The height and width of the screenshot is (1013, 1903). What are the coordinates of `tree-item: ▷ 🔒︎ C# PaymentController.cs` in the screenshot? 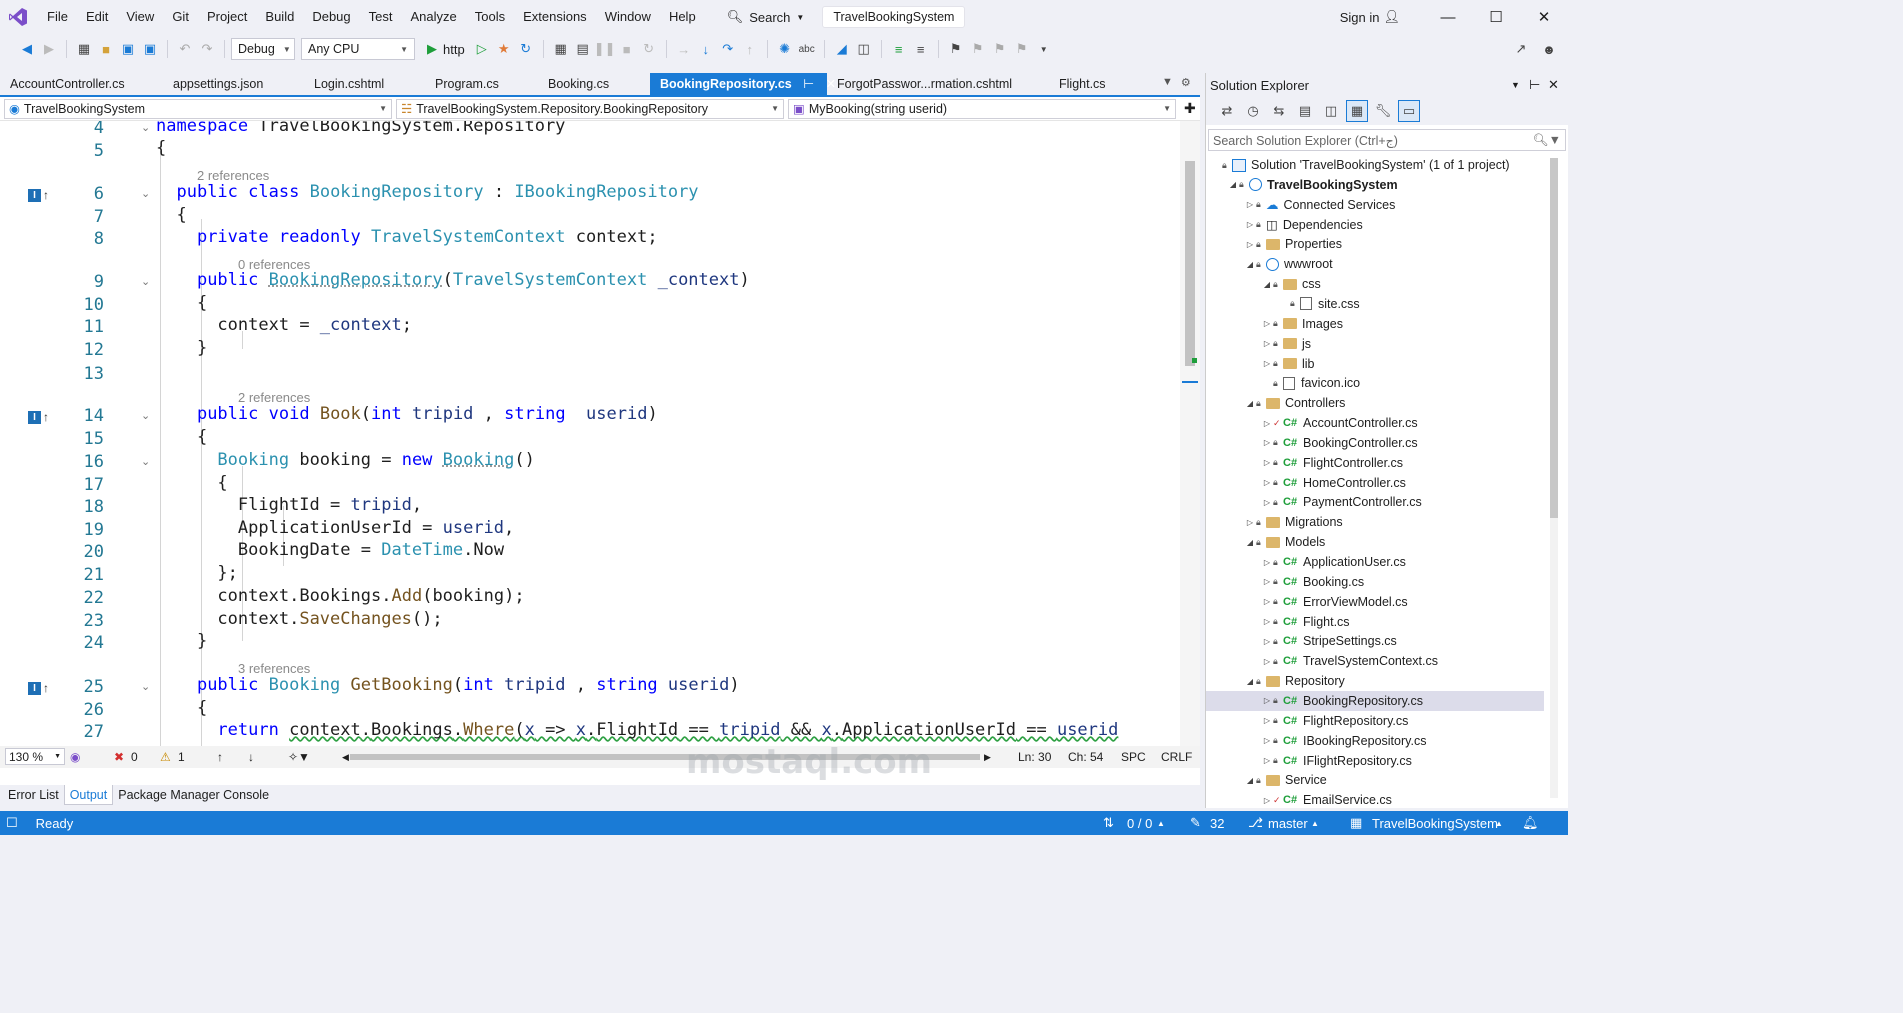 It's located at (1375, 502).